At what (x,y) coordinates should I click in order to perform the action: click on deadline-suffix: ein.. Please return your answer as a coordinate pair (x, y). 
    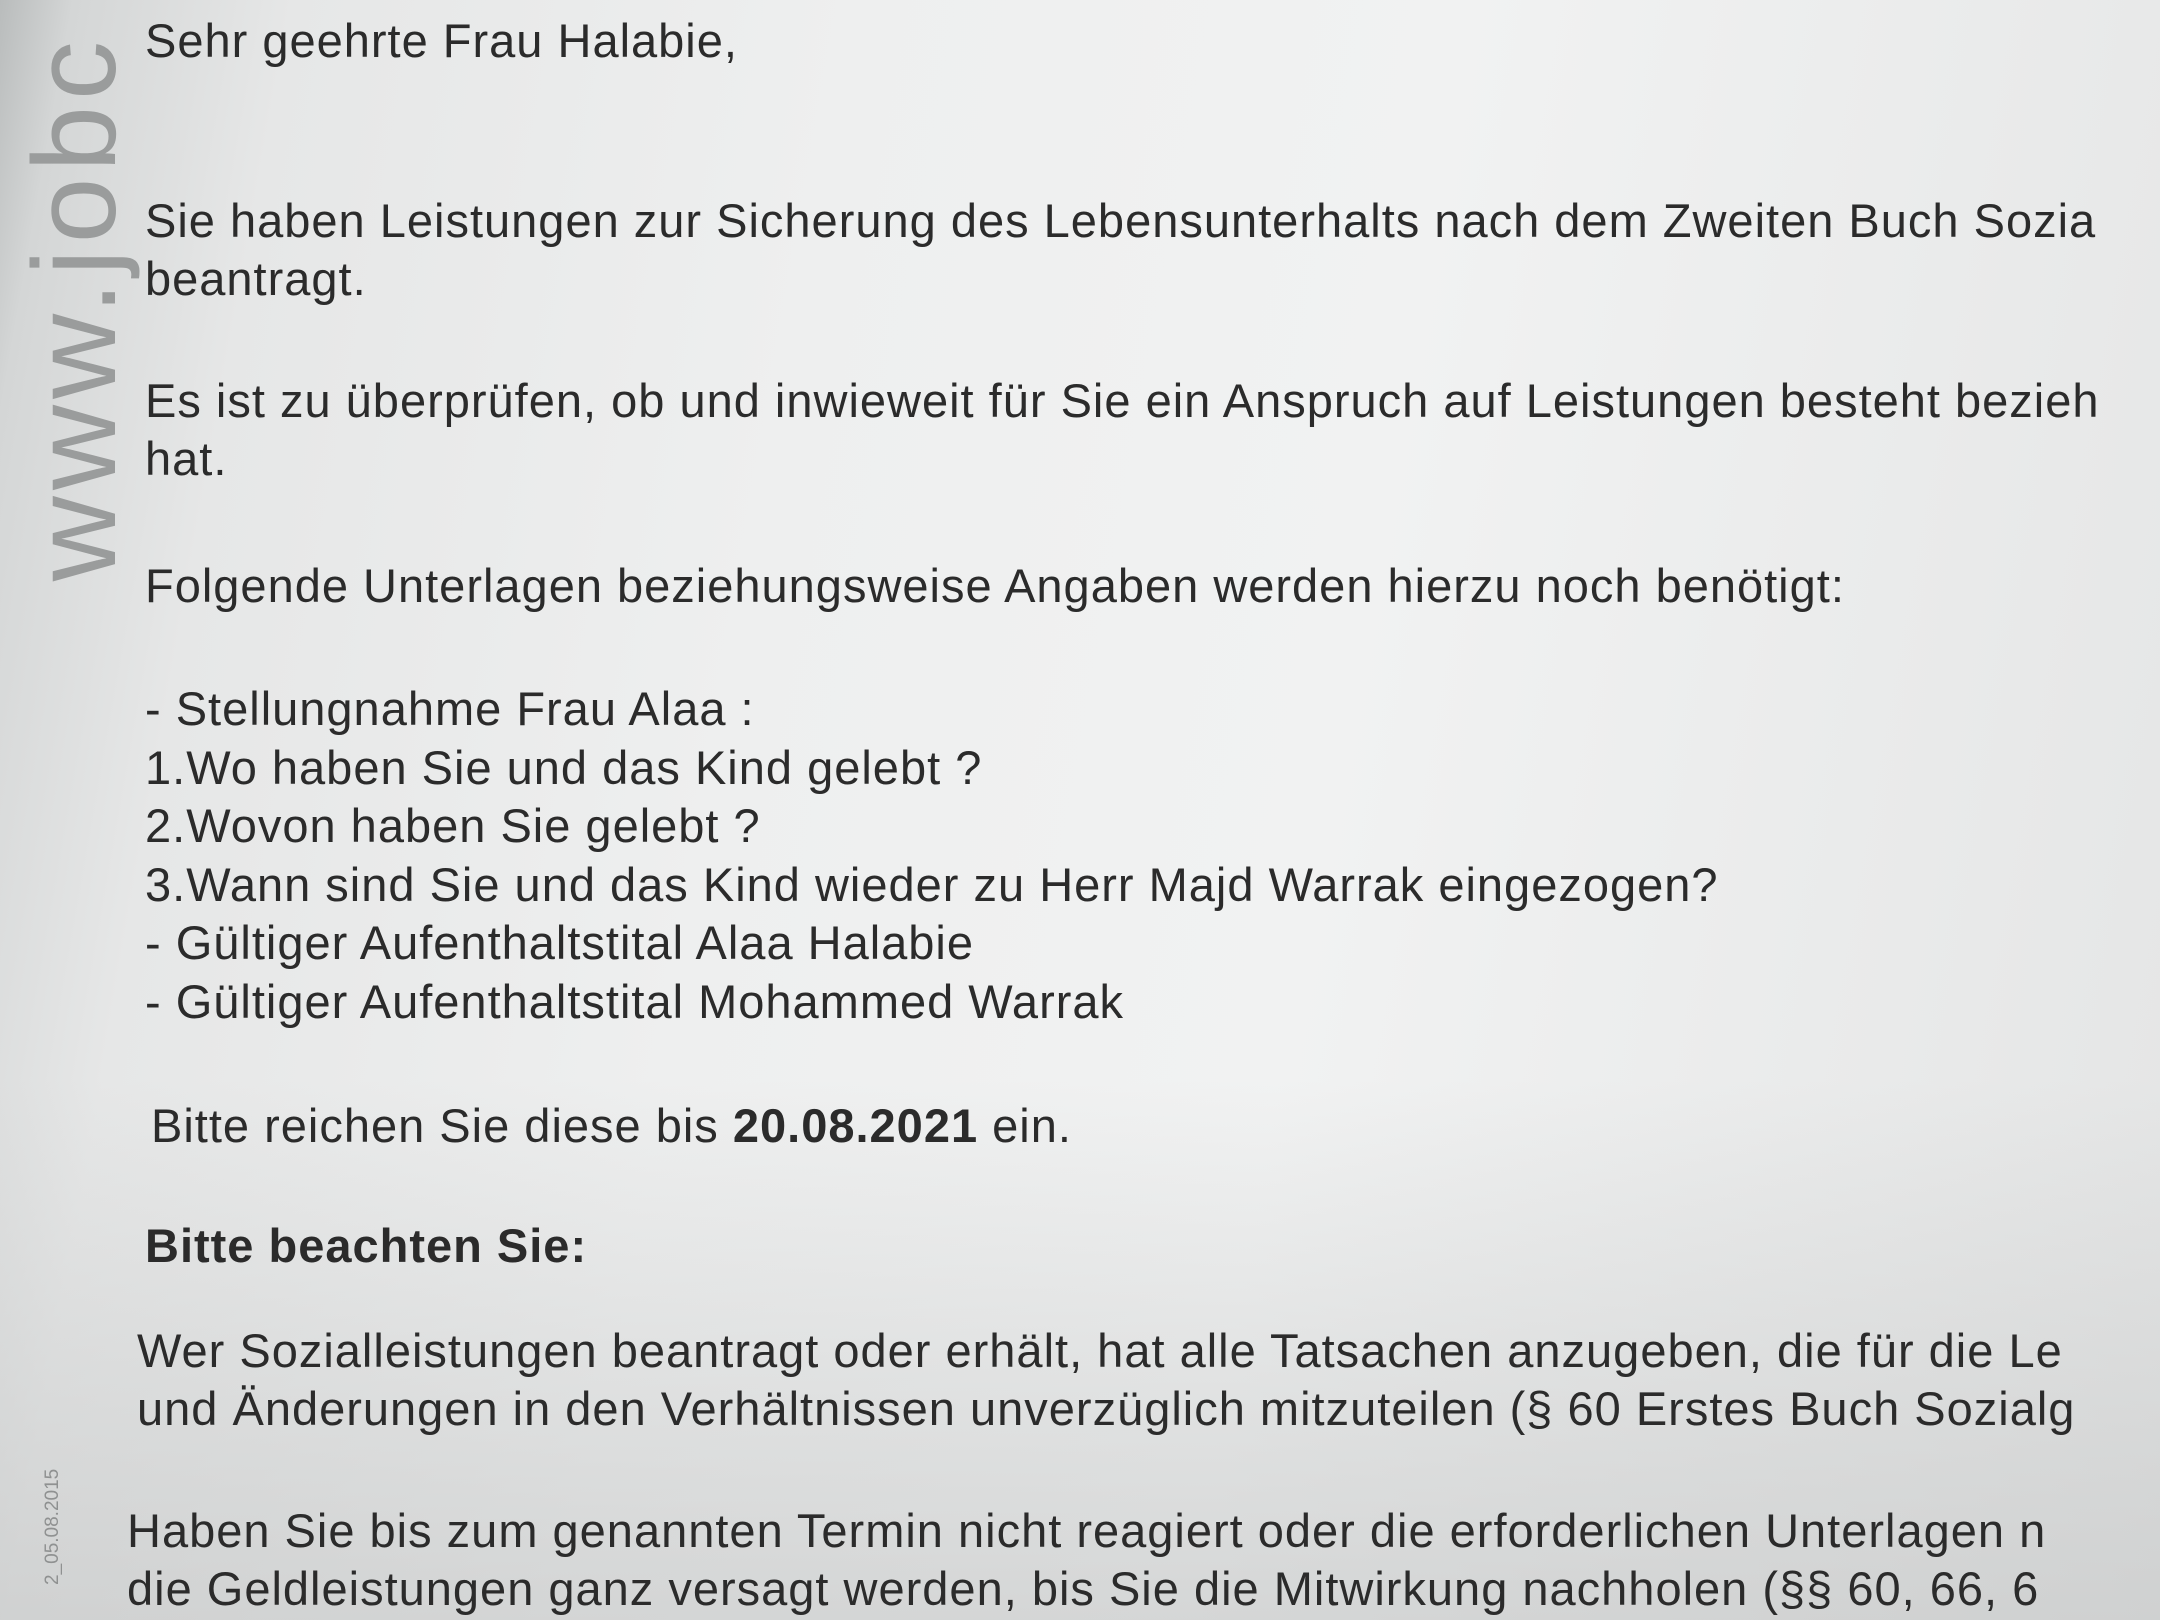
    Looking at the image, I should click on (1032, 1125).